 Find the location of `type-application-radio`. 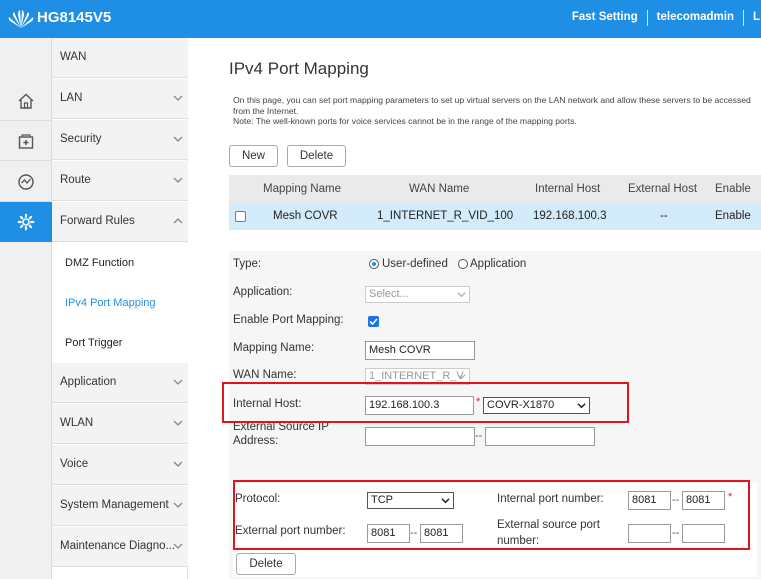

type-application-radio is located at coordinates (463, 264).